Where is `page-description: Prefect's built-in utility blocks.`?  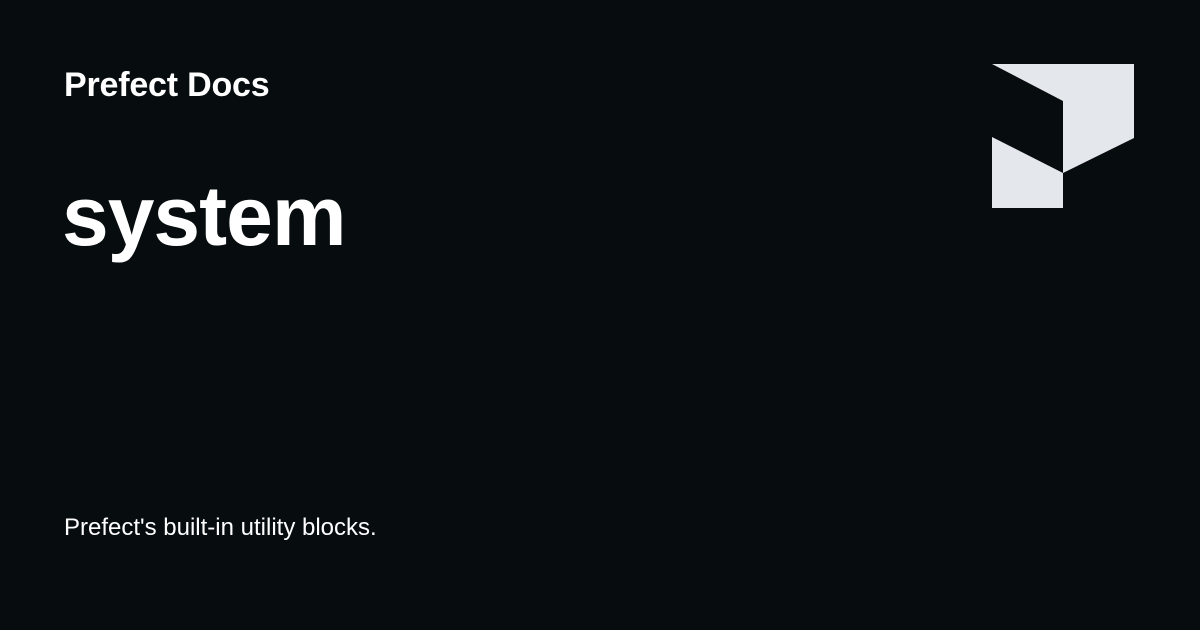
page-description: Prefect's built-in utility blocks. is located at coordinates (220, 527).